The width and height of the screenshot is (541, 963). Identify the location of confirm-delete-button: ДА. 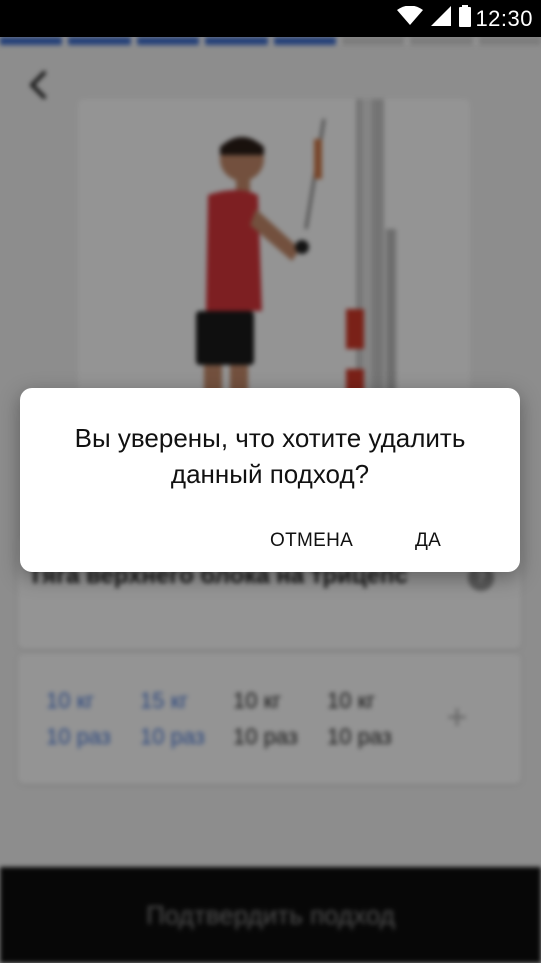
(428, 541).